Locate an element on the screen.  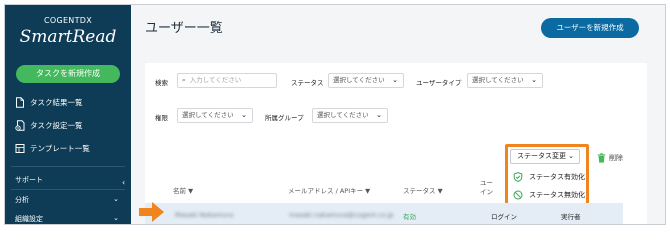
column-header-name: 名前 ▼ is located at coordinates (183, 190).